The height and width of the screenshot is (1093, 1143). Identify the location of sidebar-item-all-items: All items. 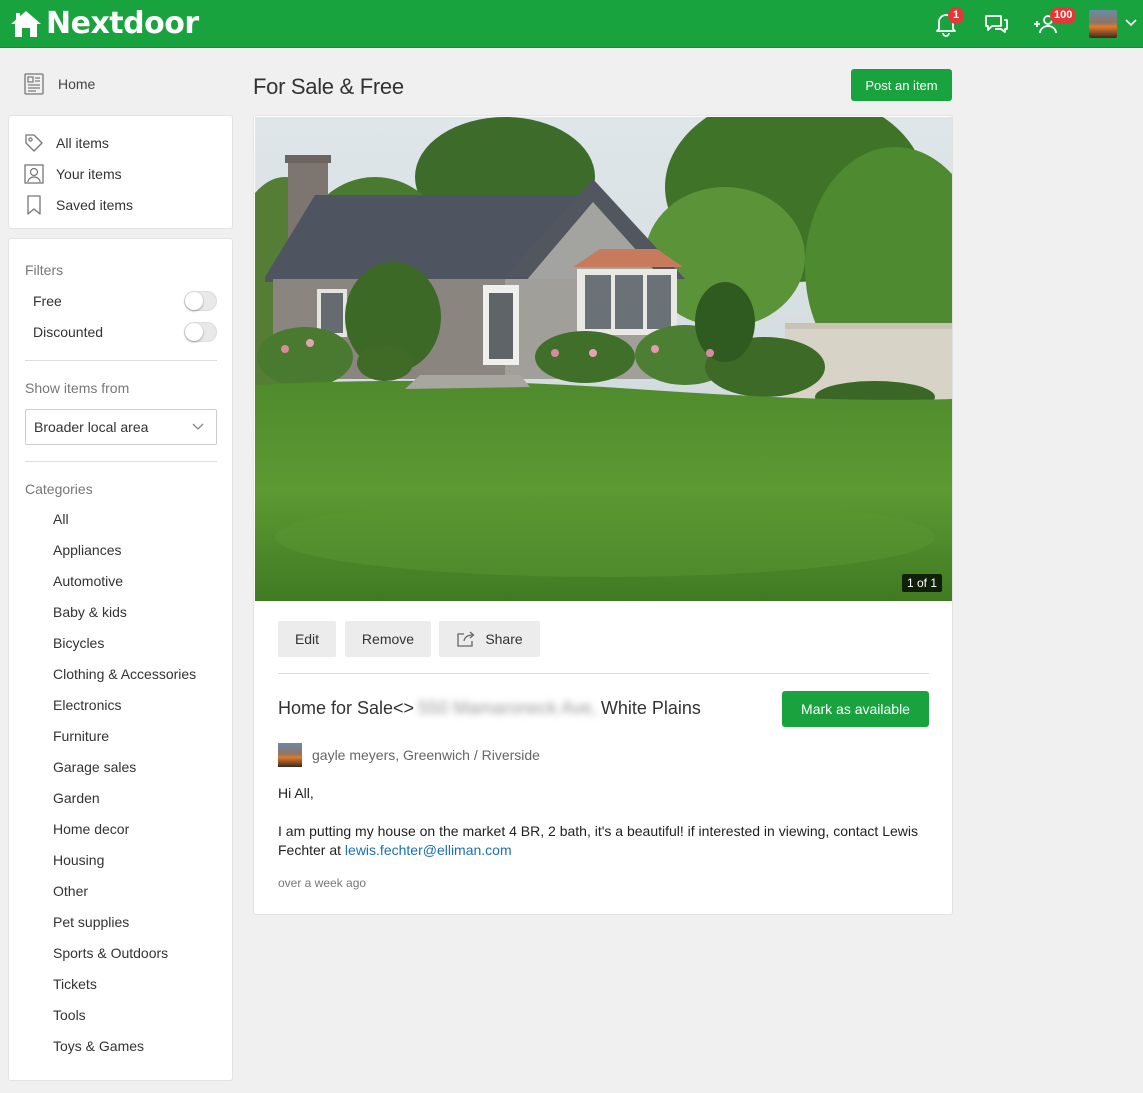
(66, 143).